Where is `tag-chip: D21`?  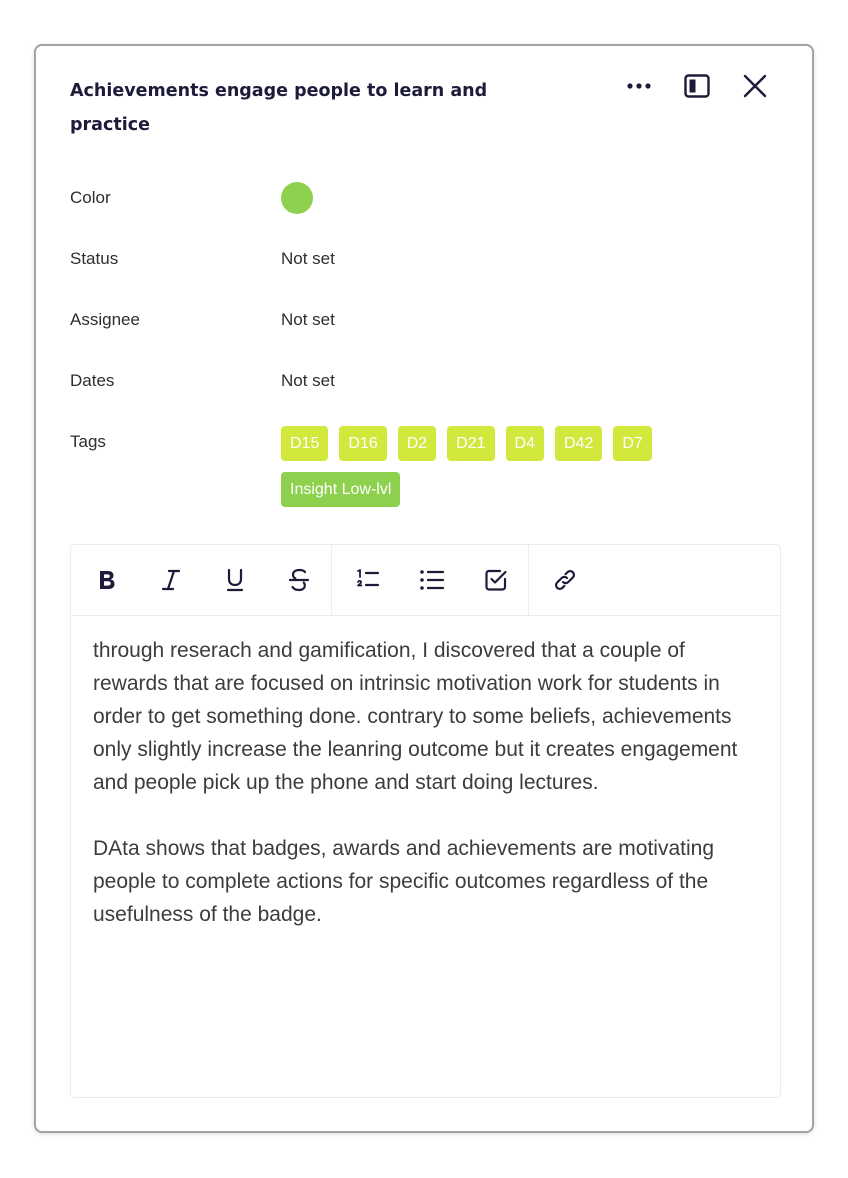 tag-chip: D21 is located at coordinates (471, 443).